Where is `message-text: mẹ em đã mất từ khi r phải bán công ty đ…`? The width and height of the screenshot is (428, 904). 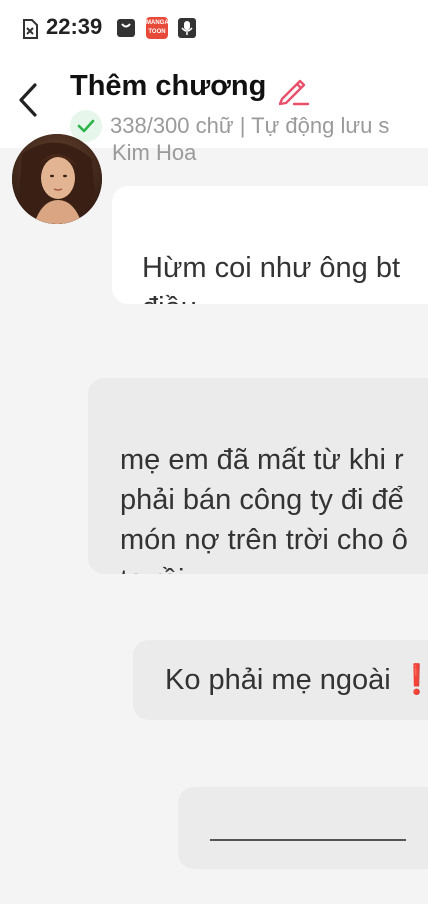
message-text: mẹ em đã mất từ khi r phải bán công ty đ… is located at coordinates (264, 509).